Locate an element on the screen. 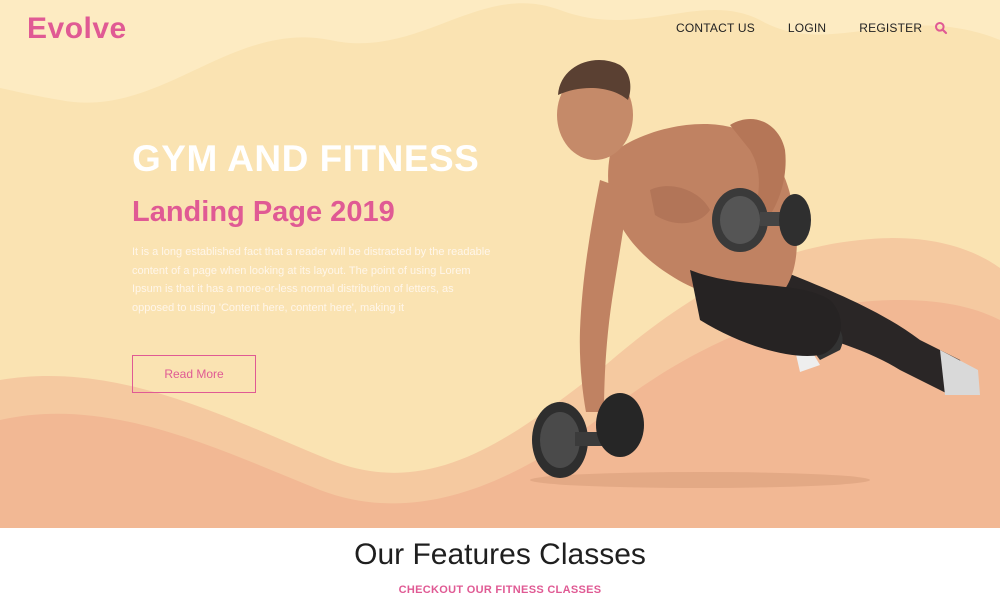 Image resolution: width=1000 pixels, height=600 pixels. nav-login: LOGIN is located at coordinates (807, 28).